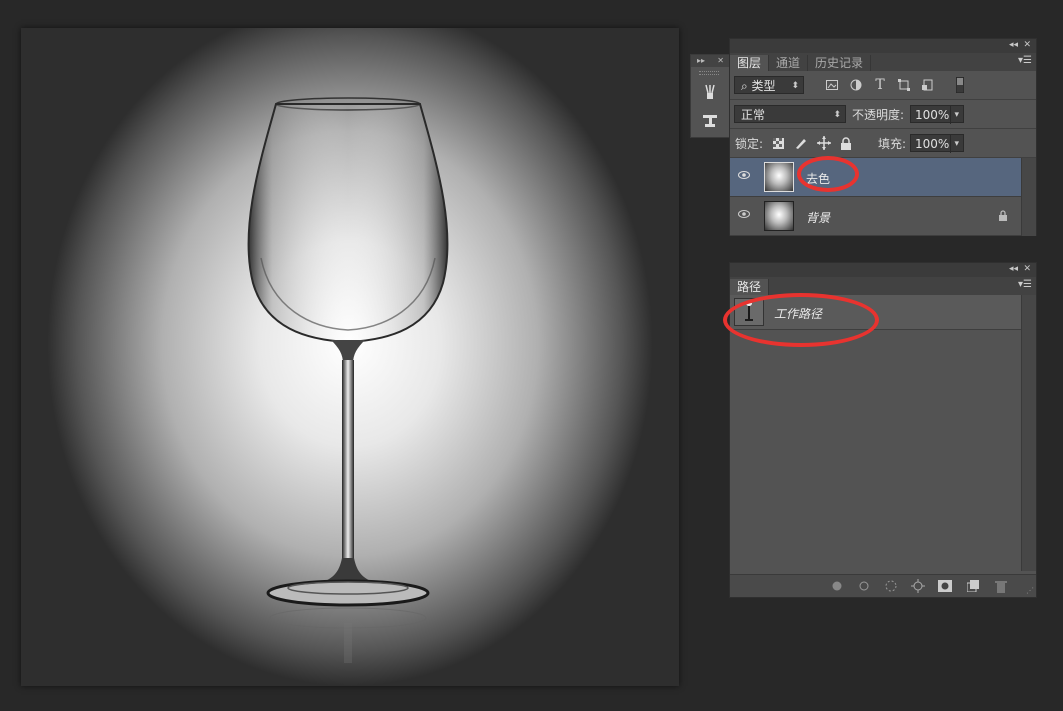 This screenshot has width=1063, height=711. I want to click on fill-input: 100% ▾, so click(937, 143).